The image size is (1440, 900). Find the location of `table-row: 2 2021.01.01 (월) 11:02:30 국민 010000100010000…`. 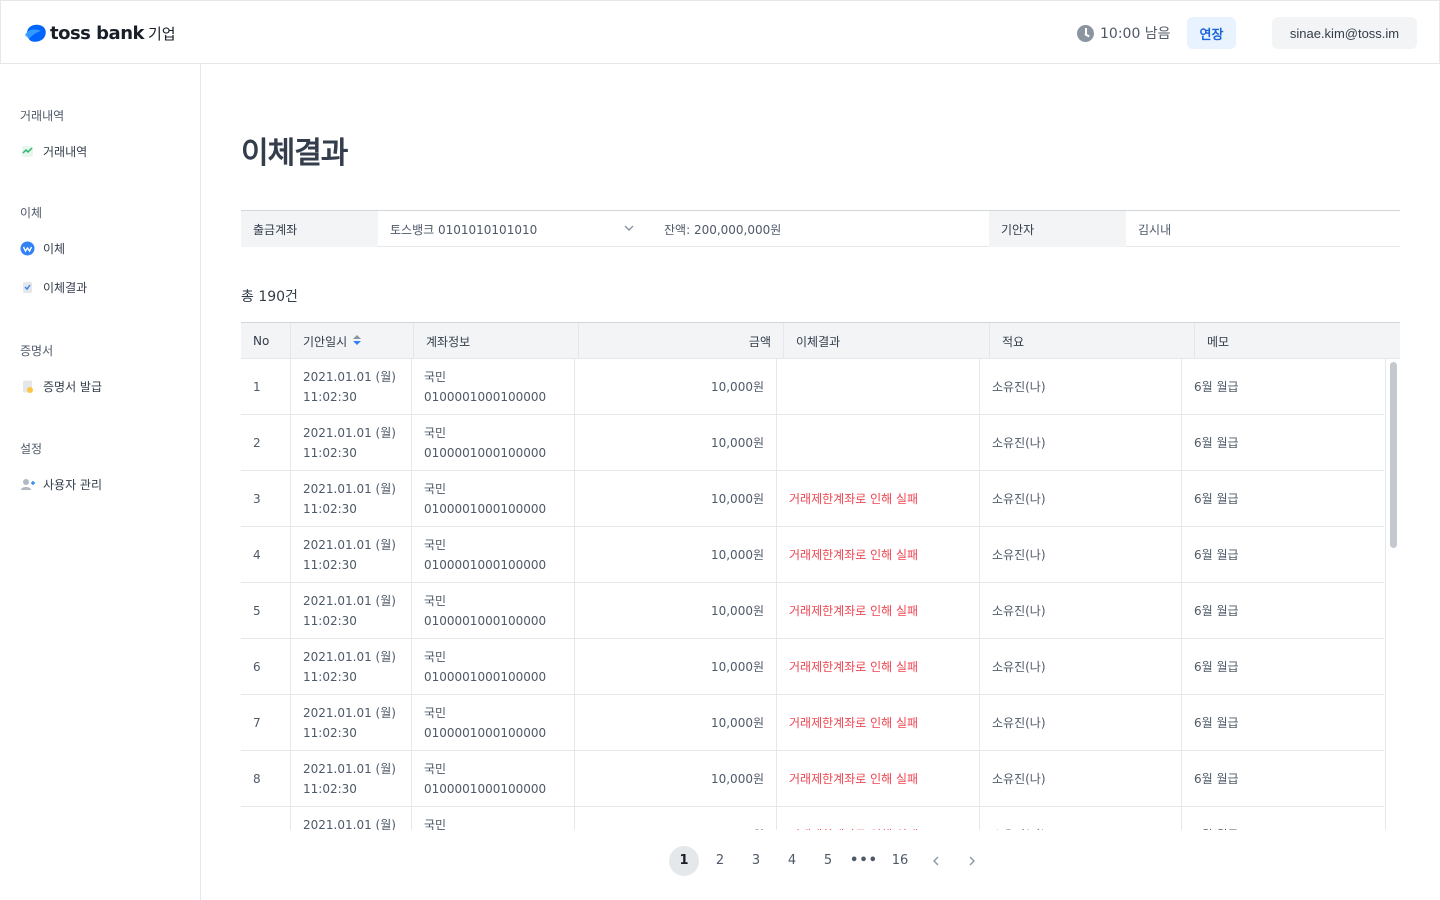

table-row: 2 2021.01.01 (월) 11:02:30 국민 010000100010000… is located at coordinates (812, 443).